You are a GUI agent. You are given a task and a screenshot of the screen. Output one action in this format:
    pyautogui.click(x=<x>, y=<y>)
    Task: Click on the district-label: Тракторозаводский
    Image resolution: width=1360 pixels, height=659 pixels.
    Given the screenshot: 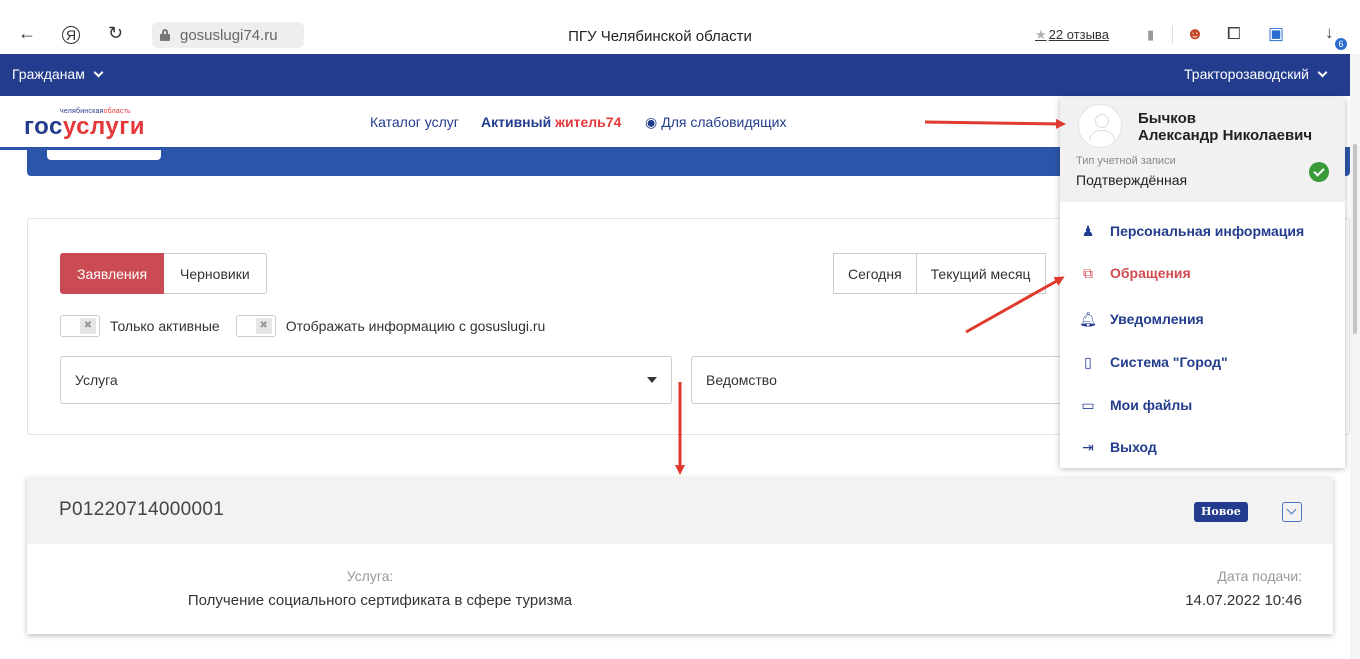 What is the action you would take?
    pyautogui.click(x=1246, y=74)
    